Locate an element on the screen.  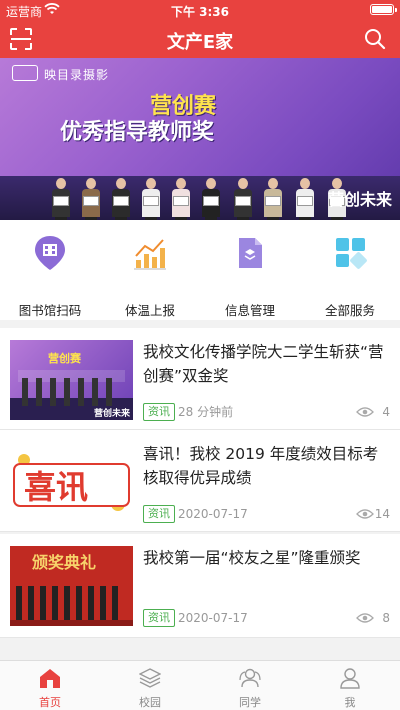
news-thumbnail: 颁奖典礼 is located at coordinates (71, 586).